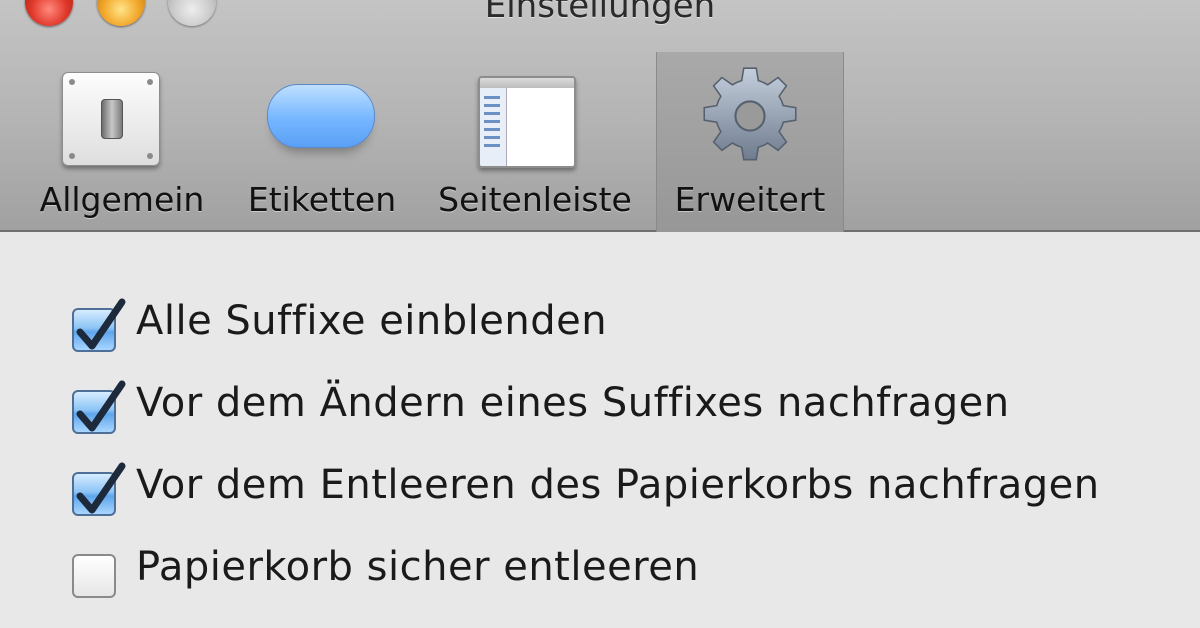  I want to click on pref-label: Papierkorb sicher entleeren, so click(418, 567).